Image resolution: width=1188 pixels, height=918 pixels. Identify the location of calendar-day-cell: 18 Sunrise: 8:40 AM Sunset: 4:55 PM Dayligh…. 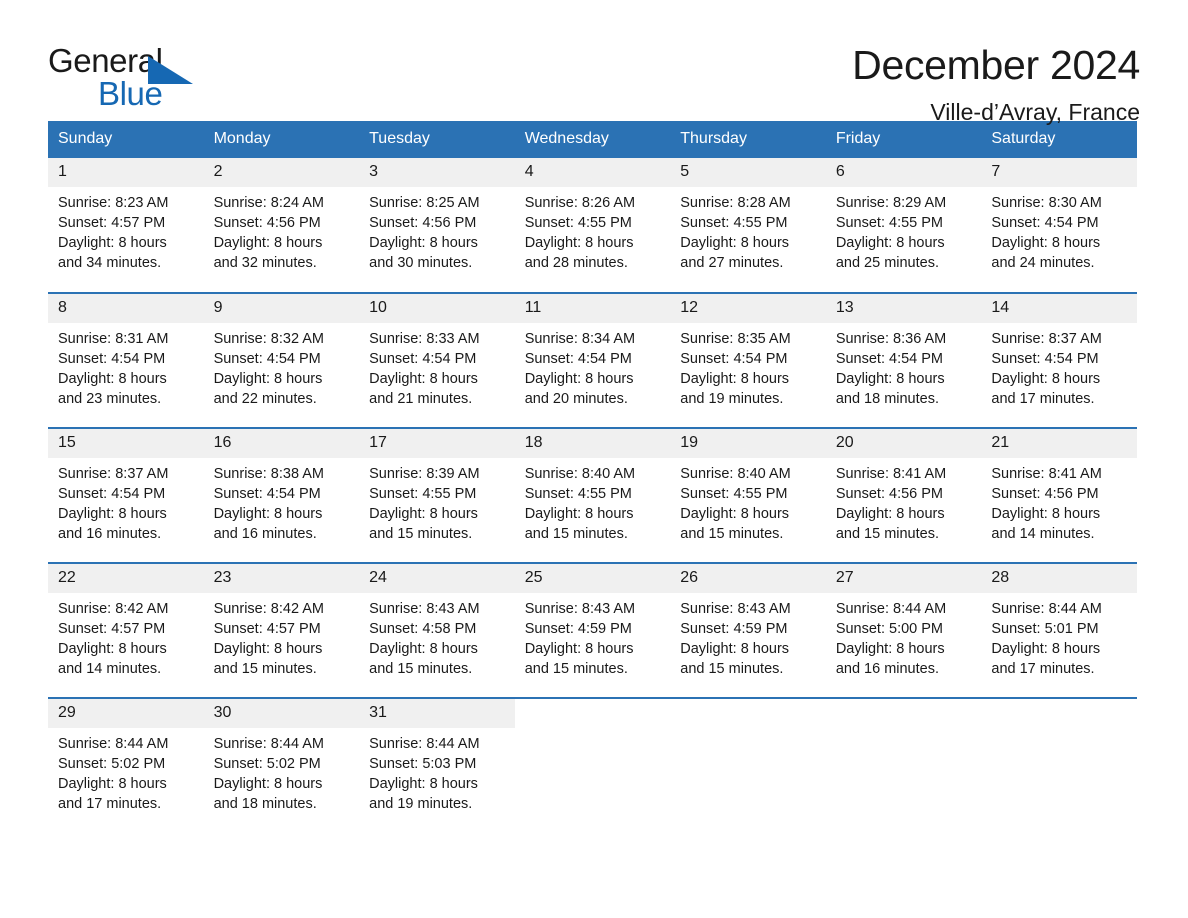
(592, 495).